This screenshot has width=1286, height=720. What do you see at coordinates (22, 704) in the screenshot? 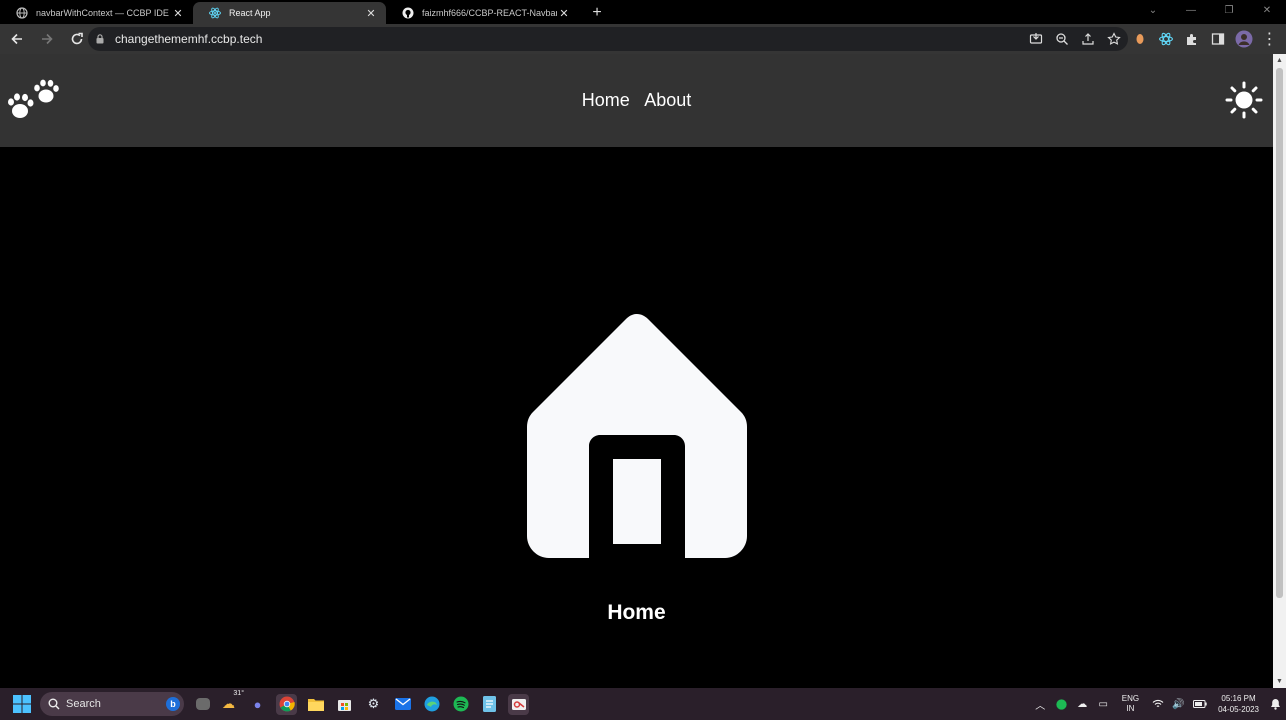
I see `windows-start-icon` at bounding box center [22, 704].